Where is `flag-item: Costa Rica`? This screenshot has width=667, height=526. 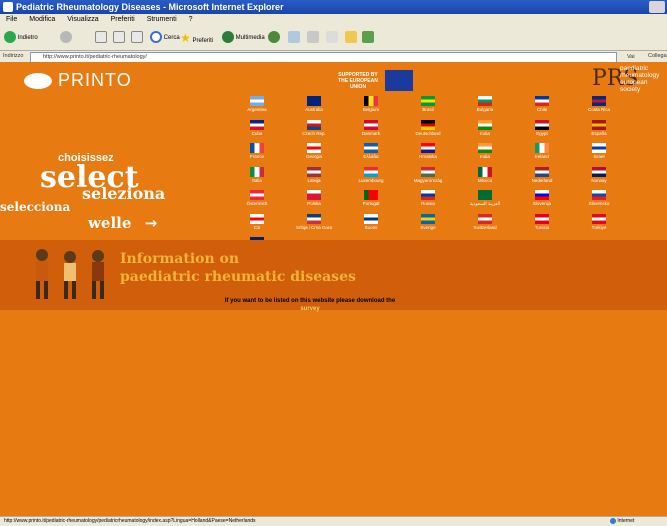
flag-item: Costa Rica is located at coordinates (599, 107).